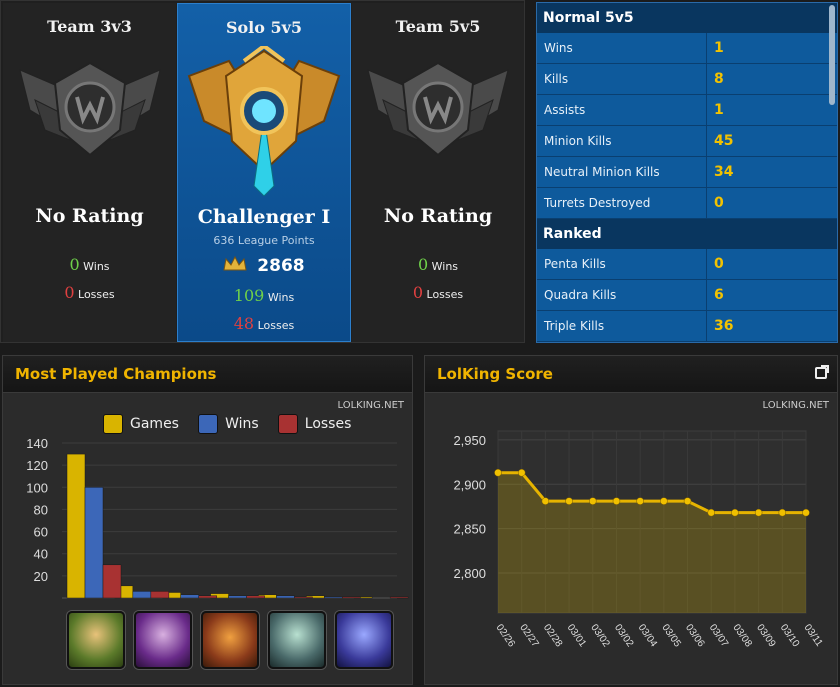  I want to click on stat-value: 45, so click(772, 141).